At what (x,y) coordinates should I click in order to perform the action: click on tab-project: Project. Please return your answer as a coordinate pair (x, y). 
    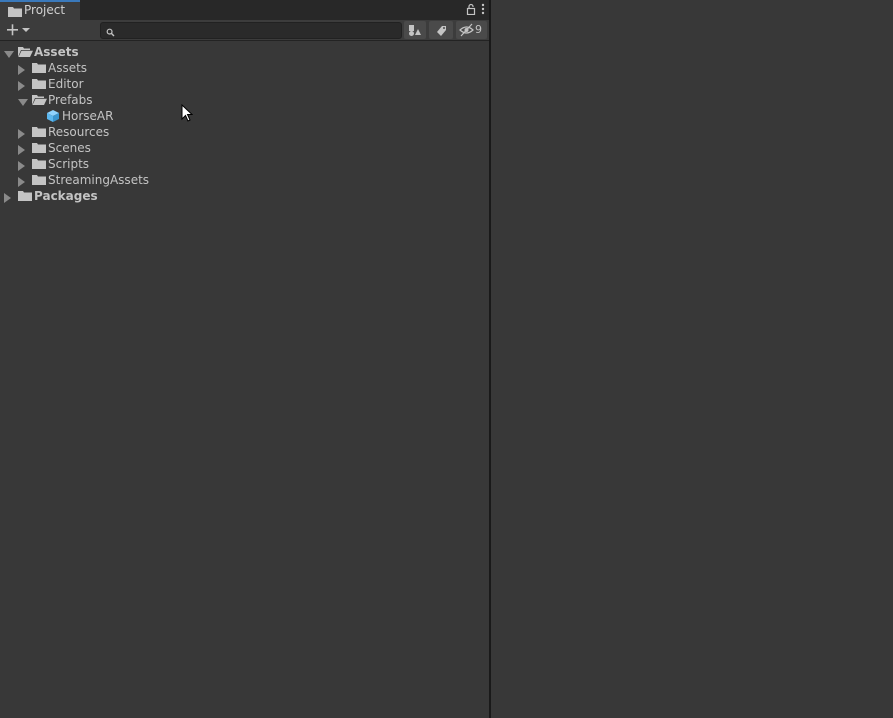
    Looking at the image, I should click on (40, 10).